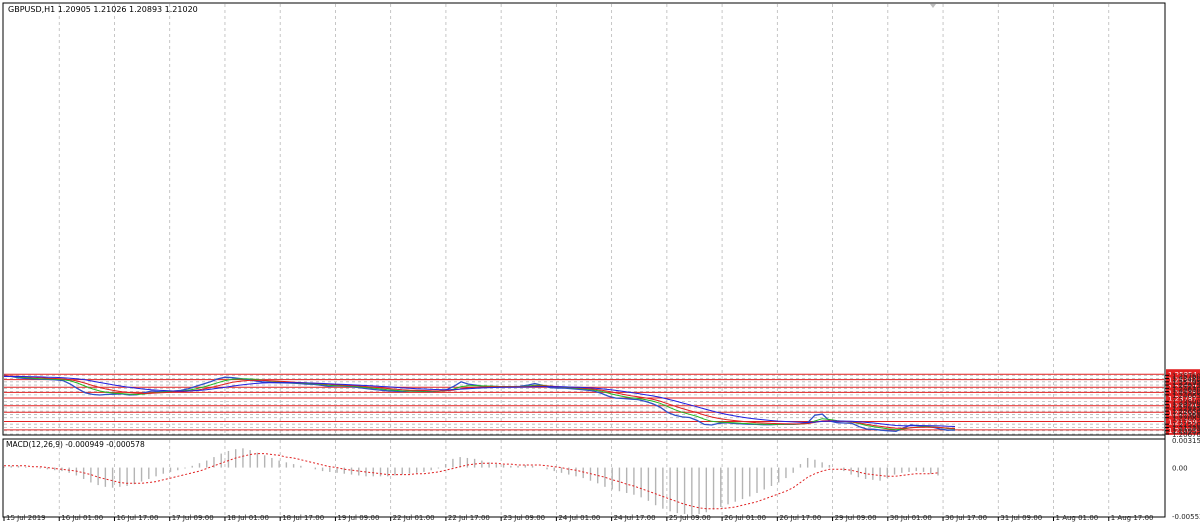  I want to click on time-tick-label: 22 Jul 01:00, so click(414, 518).